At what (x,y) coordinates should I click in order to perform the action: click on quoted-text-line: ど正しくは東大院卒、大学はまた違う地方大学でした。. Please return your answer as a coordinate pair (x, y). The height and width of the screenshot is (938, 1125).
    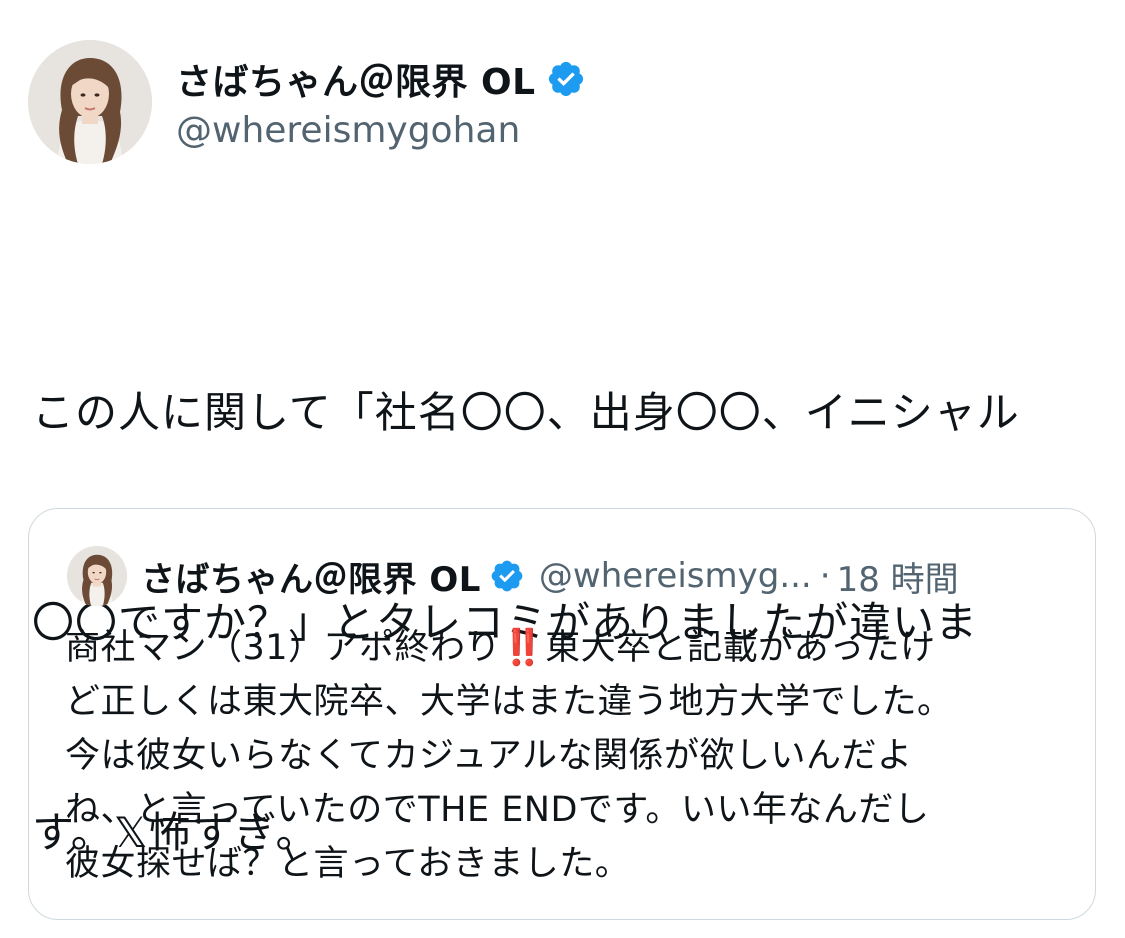
    Looking at the image, I should click on (565, 702).